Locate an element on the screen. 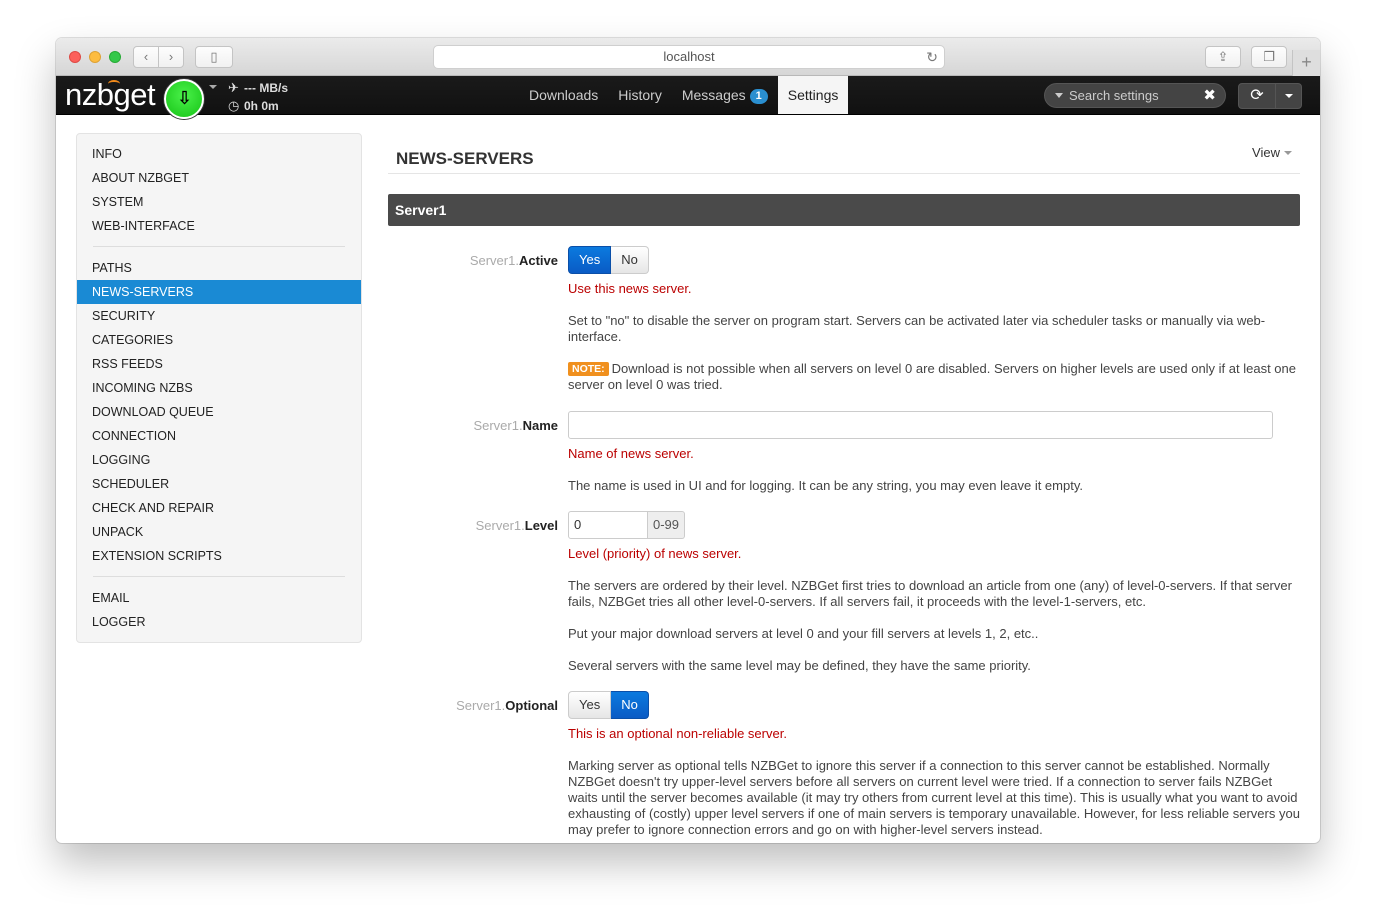 The image size is (1376, 917). nav-messages: Messages 1 is located at coordinates (725, 95).